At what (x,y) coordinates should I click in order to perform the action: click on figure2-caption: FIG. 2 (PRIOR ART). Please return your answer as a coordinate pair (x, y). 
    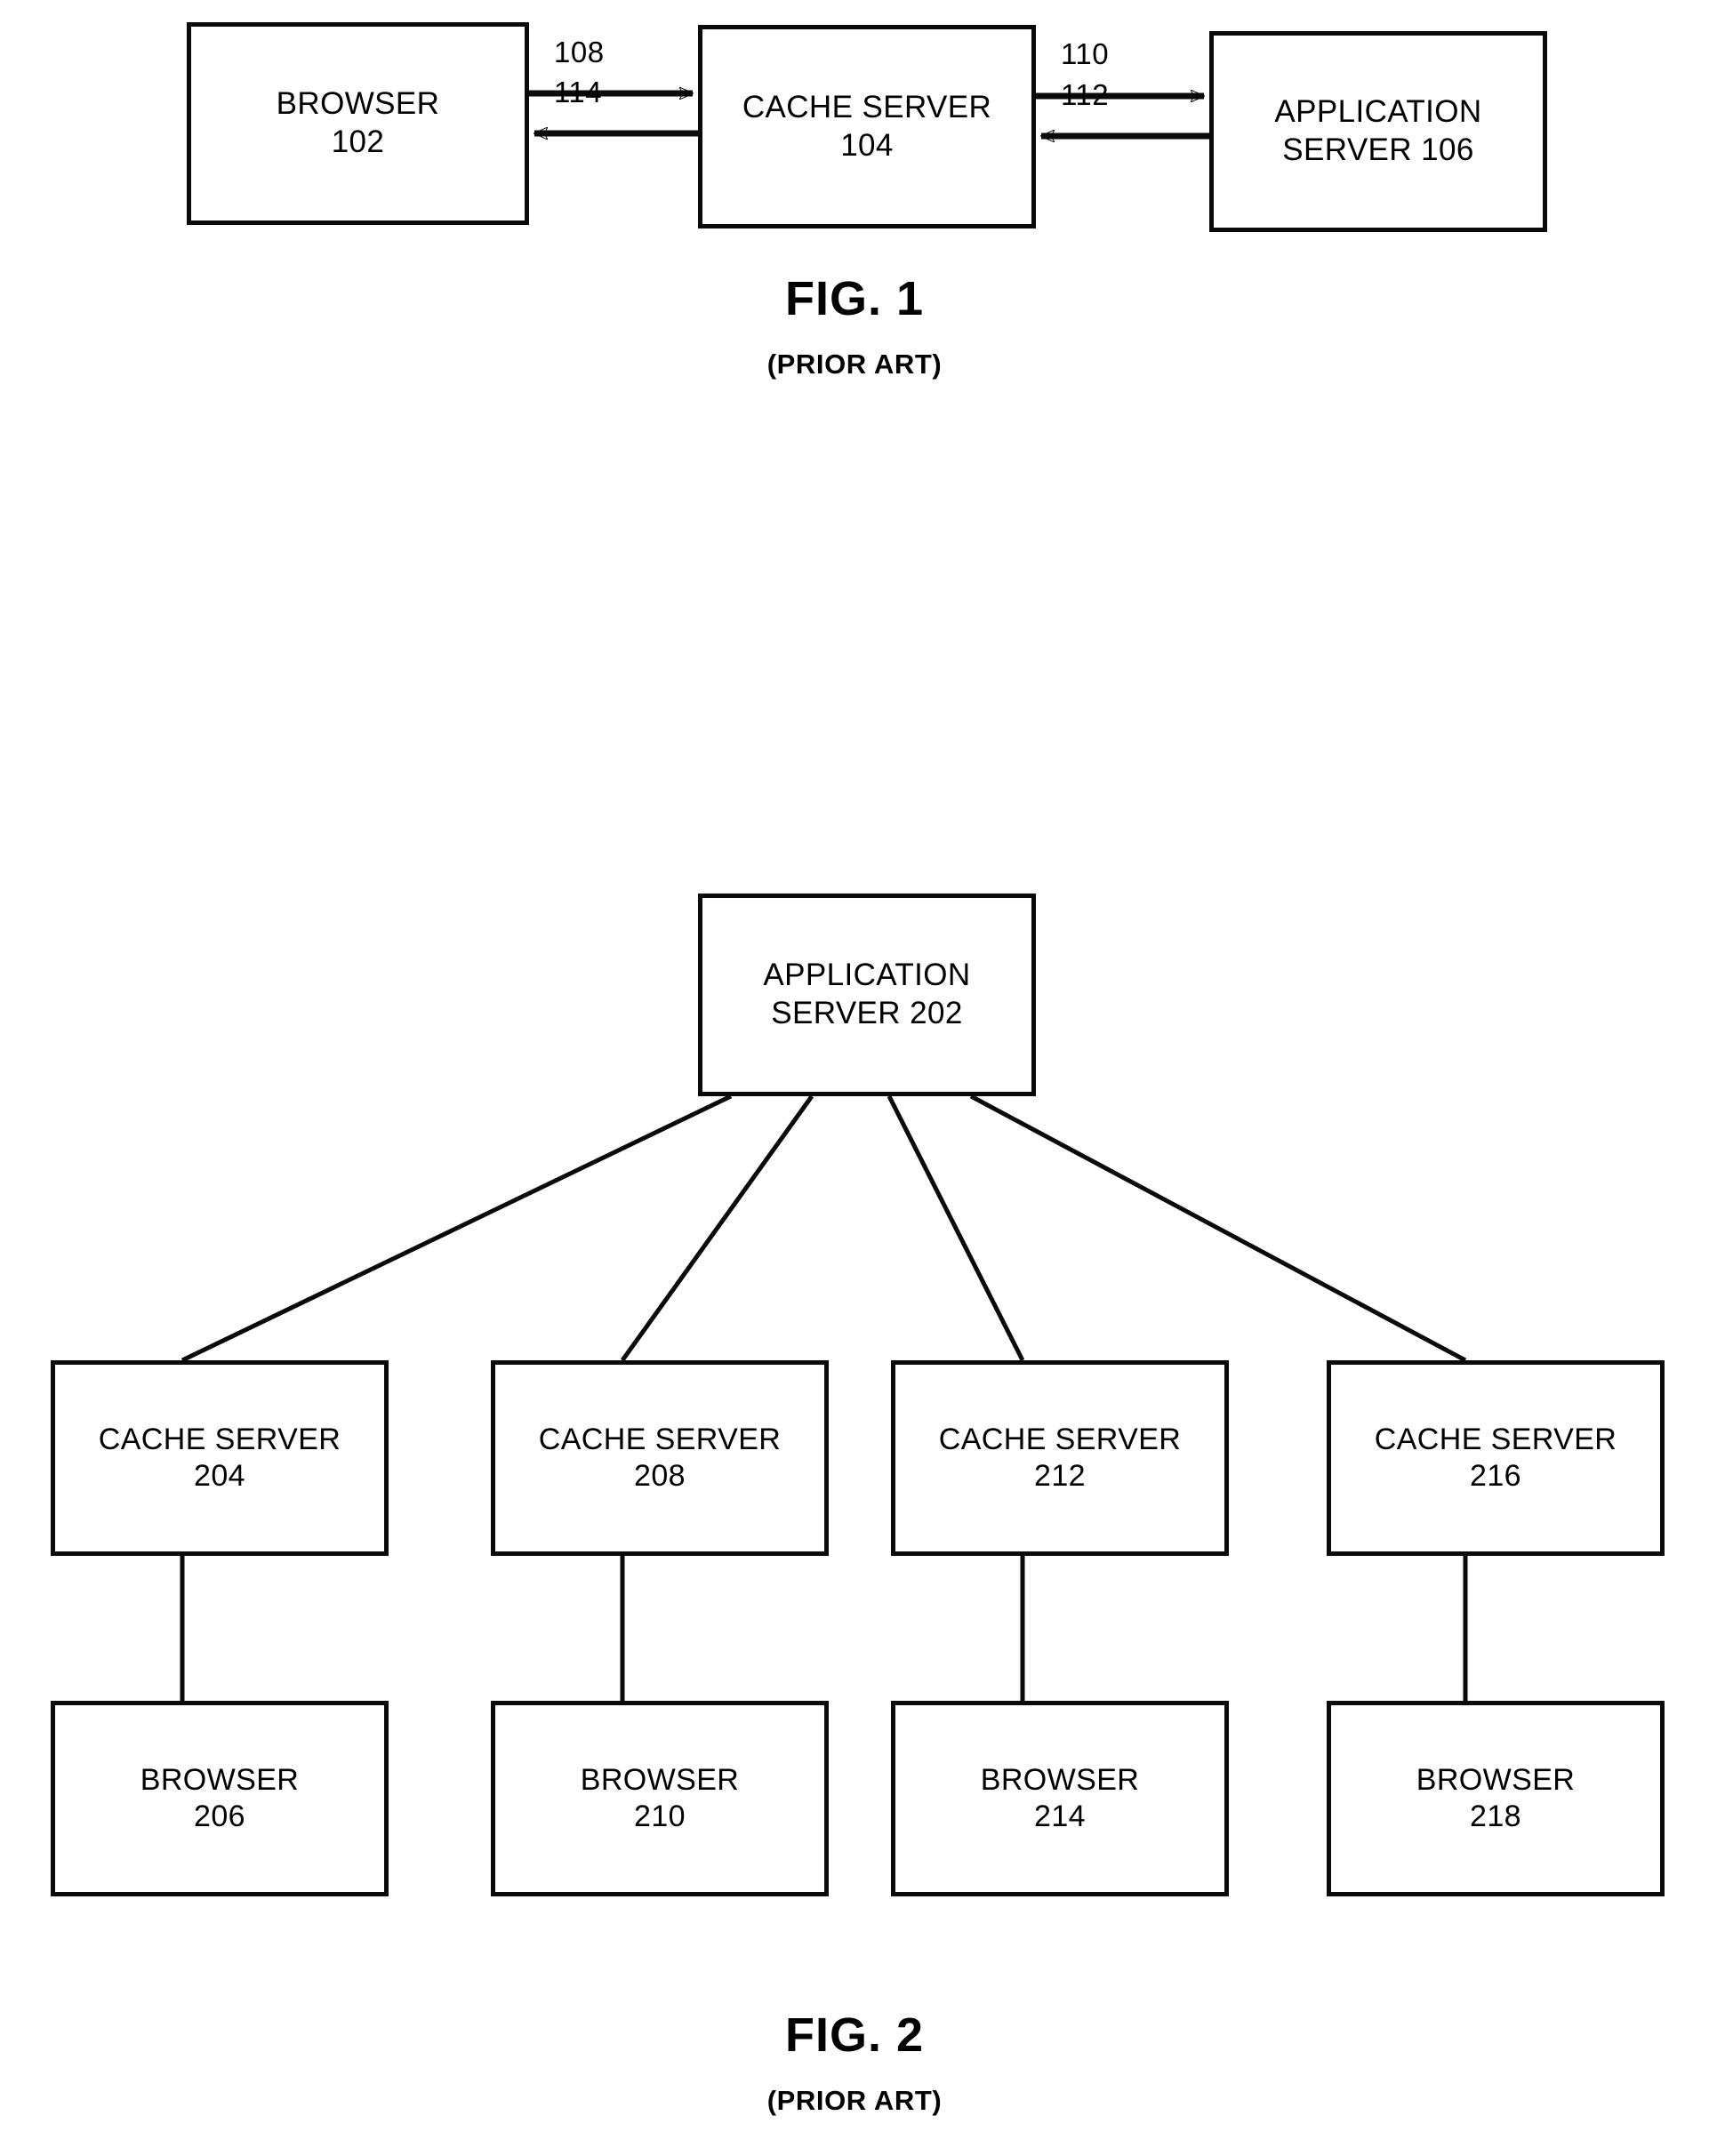
    Looking at the image, I should click on (854, 2062).